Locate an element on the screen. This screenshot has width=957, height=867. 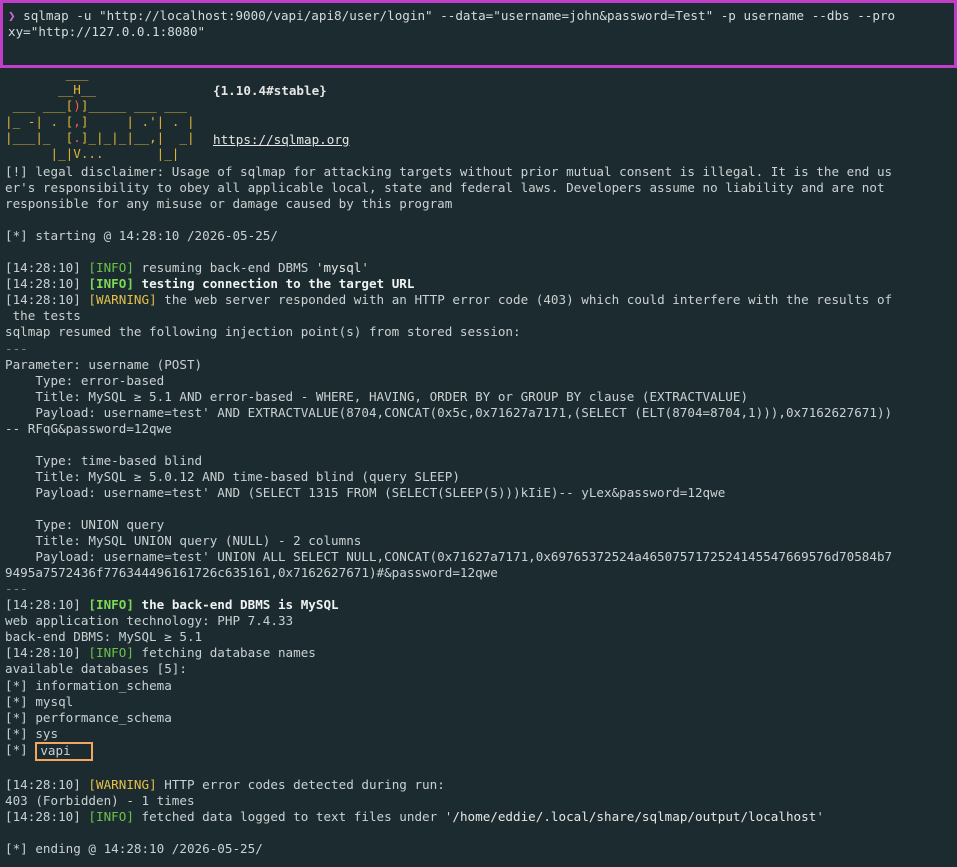
log-message: resuming back-end DBMS ' is located at coordinates (228, 268).